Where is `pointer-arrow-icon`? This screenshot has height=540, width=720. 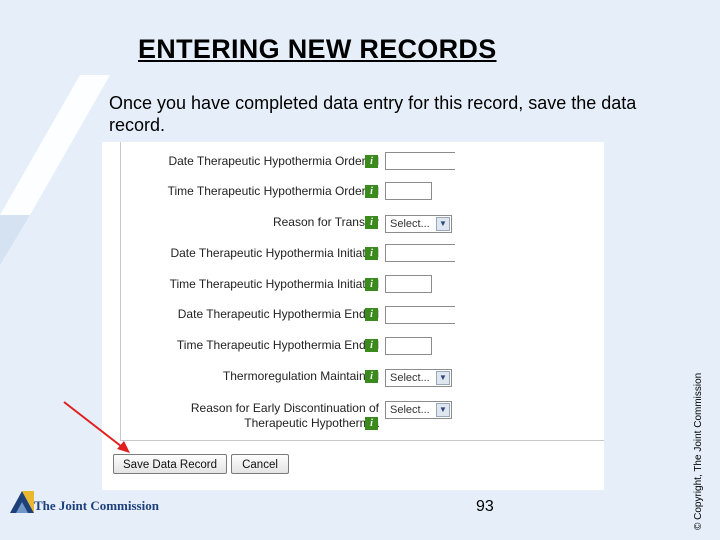
pointer-arrow-icon is located at coordinates (96, 427).